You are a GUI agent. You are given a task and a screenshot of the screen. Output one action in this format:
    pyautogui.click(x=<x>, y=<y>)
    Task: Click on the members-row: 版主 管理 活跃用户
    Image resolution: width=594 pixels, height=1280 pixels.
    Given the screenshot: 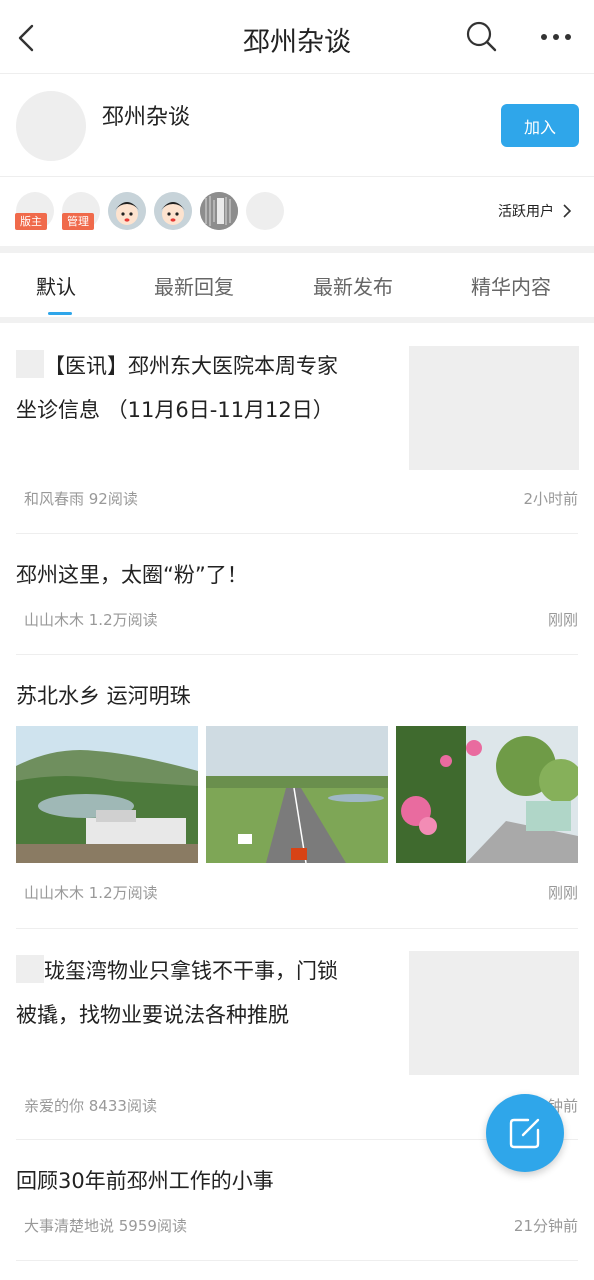 What is the action you would take?
    pyautogui.click(x=297, y=212)
    